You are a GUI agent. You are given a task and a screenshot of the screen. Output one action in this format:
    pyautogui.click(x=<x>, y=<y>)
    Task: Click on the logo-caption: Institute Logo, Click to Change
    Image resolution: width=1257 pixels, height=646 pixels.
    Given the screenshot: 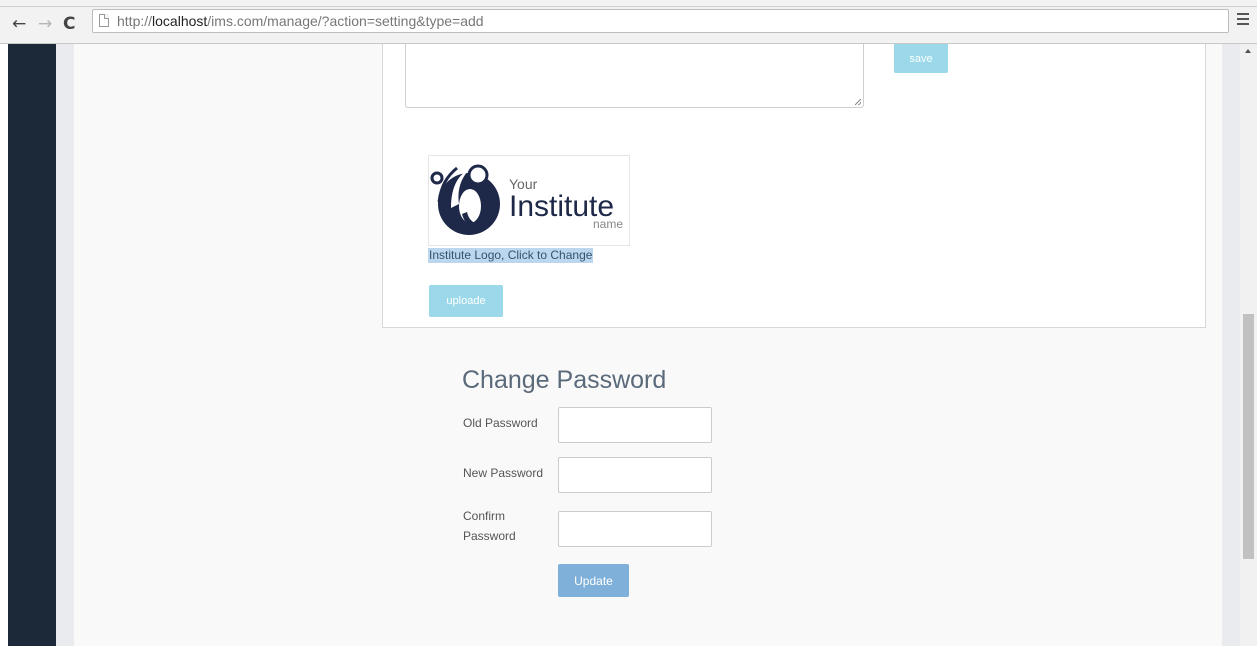 What is the action you would take?
    pyautogui.click(x=511, y=255)
    